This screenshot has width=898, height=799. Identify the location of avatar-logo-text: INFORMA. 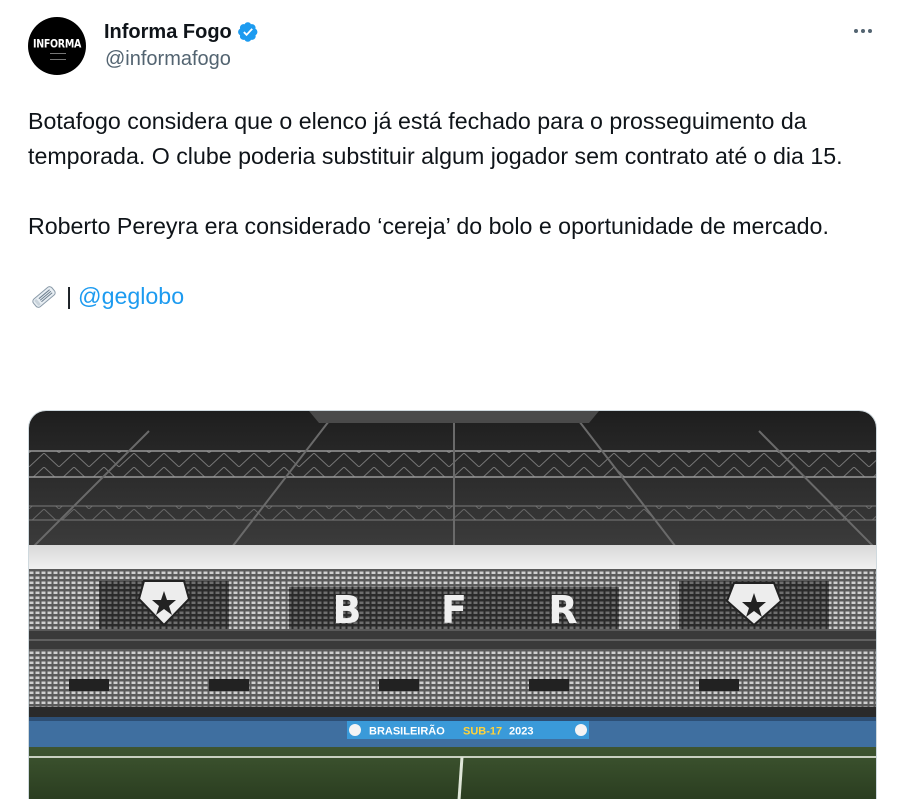
(57, 44).